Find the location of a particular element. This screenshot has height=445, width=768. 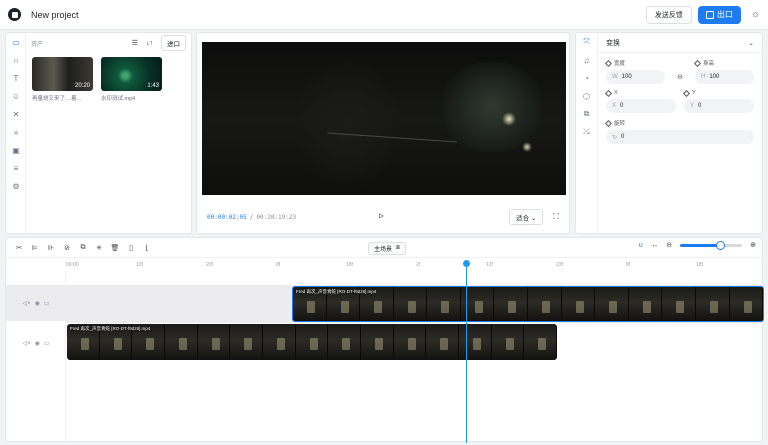

playhead is located at coordinates (466, 351).